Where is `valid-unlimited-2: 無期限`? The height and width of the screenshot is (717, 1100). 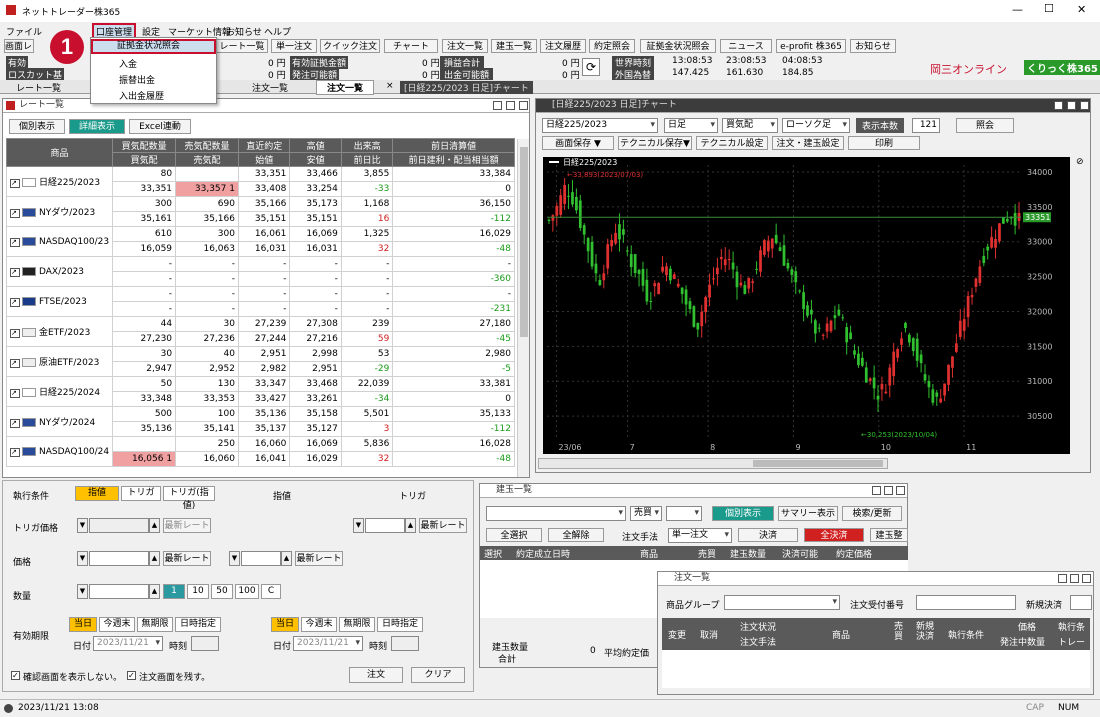
valid-unlimited-2: 無期限 is located at coordinates (357, 624).